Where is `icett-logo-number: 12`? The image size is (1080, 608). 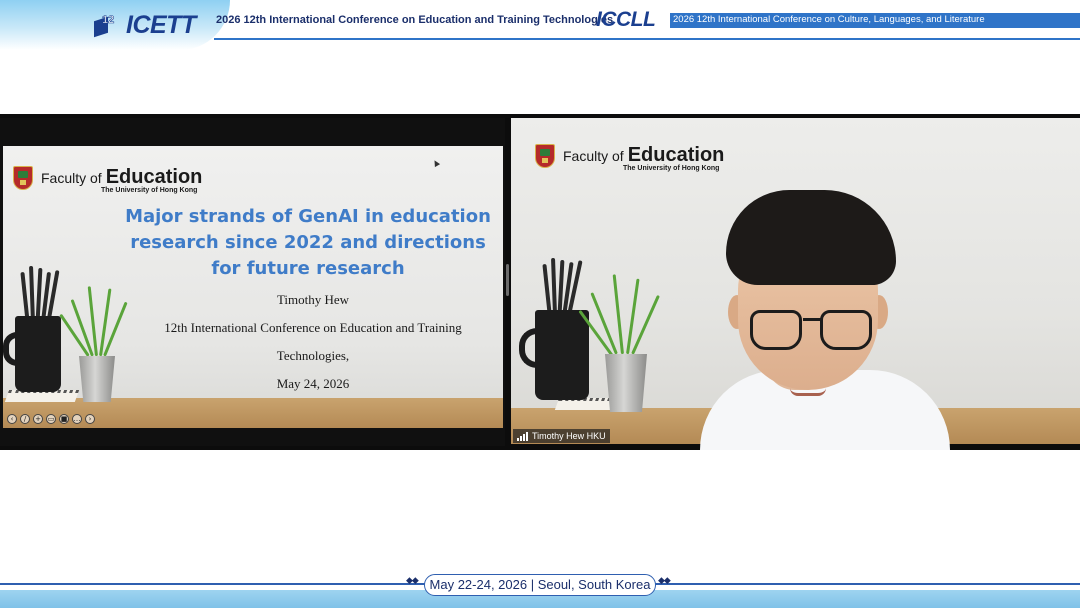 icett-logo-number: 12 is located at coordinates (108, 20).